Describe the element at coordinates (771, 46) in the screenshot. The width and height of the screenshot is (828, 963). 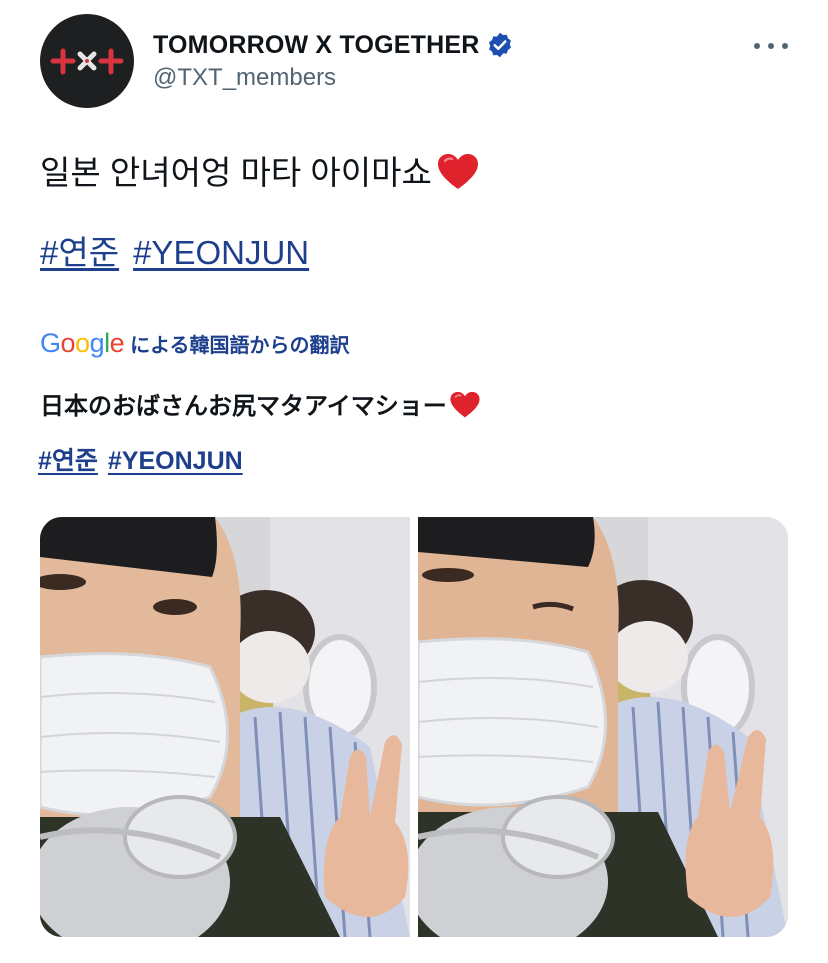
I see `more-options-button` at that location.